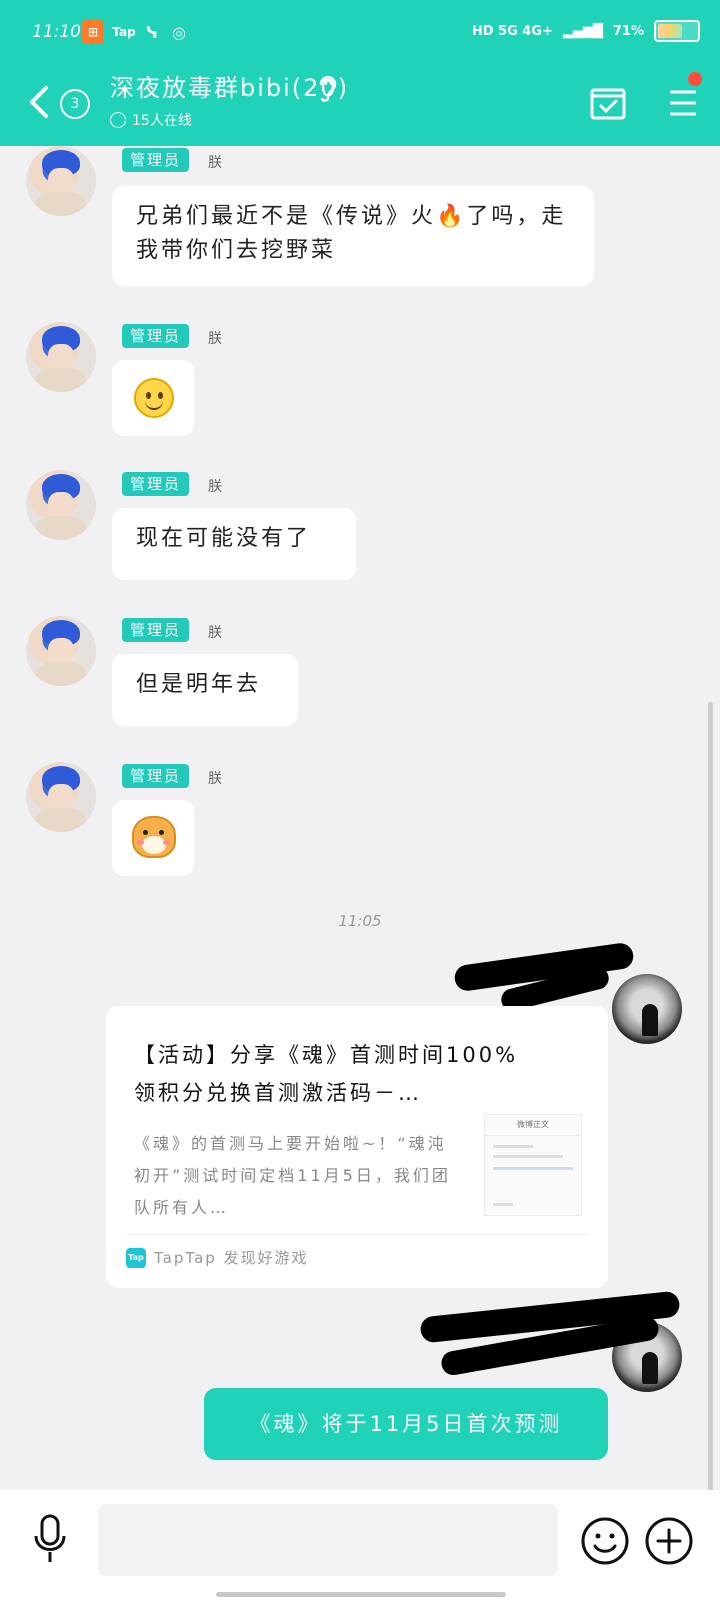 This screenshot has width=720, height=1600. What do you see at coordinates (605, 1541) in the screenshot?
I see `emoji-icon` at bounding box center [605, 1541].